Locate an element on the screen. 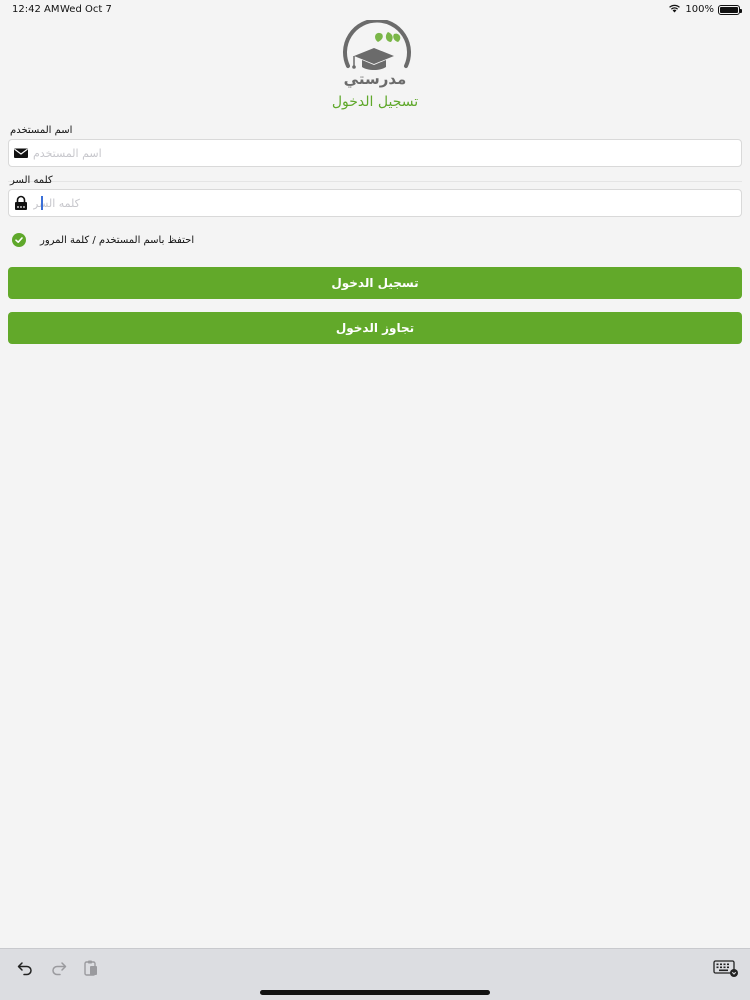  remember-label: احتفظ باسم المستخدم / كلمة المرور is located at coordinates (117, 240).